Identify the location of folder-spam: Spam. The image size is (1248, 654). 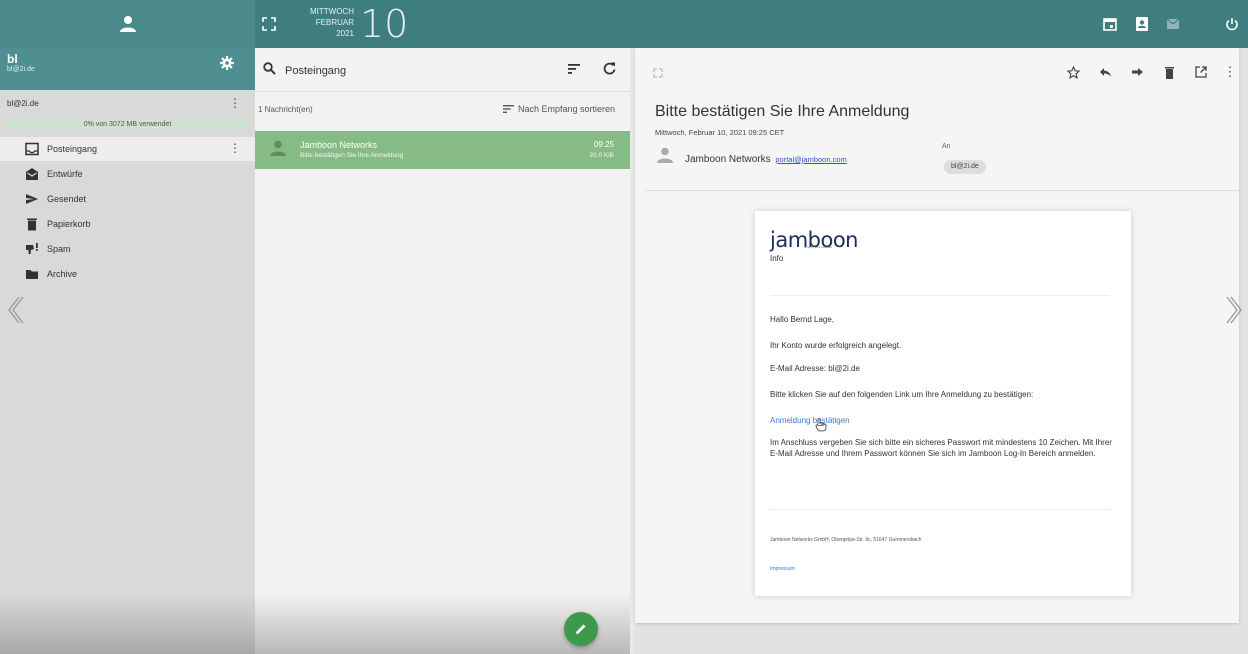
(127, 249).